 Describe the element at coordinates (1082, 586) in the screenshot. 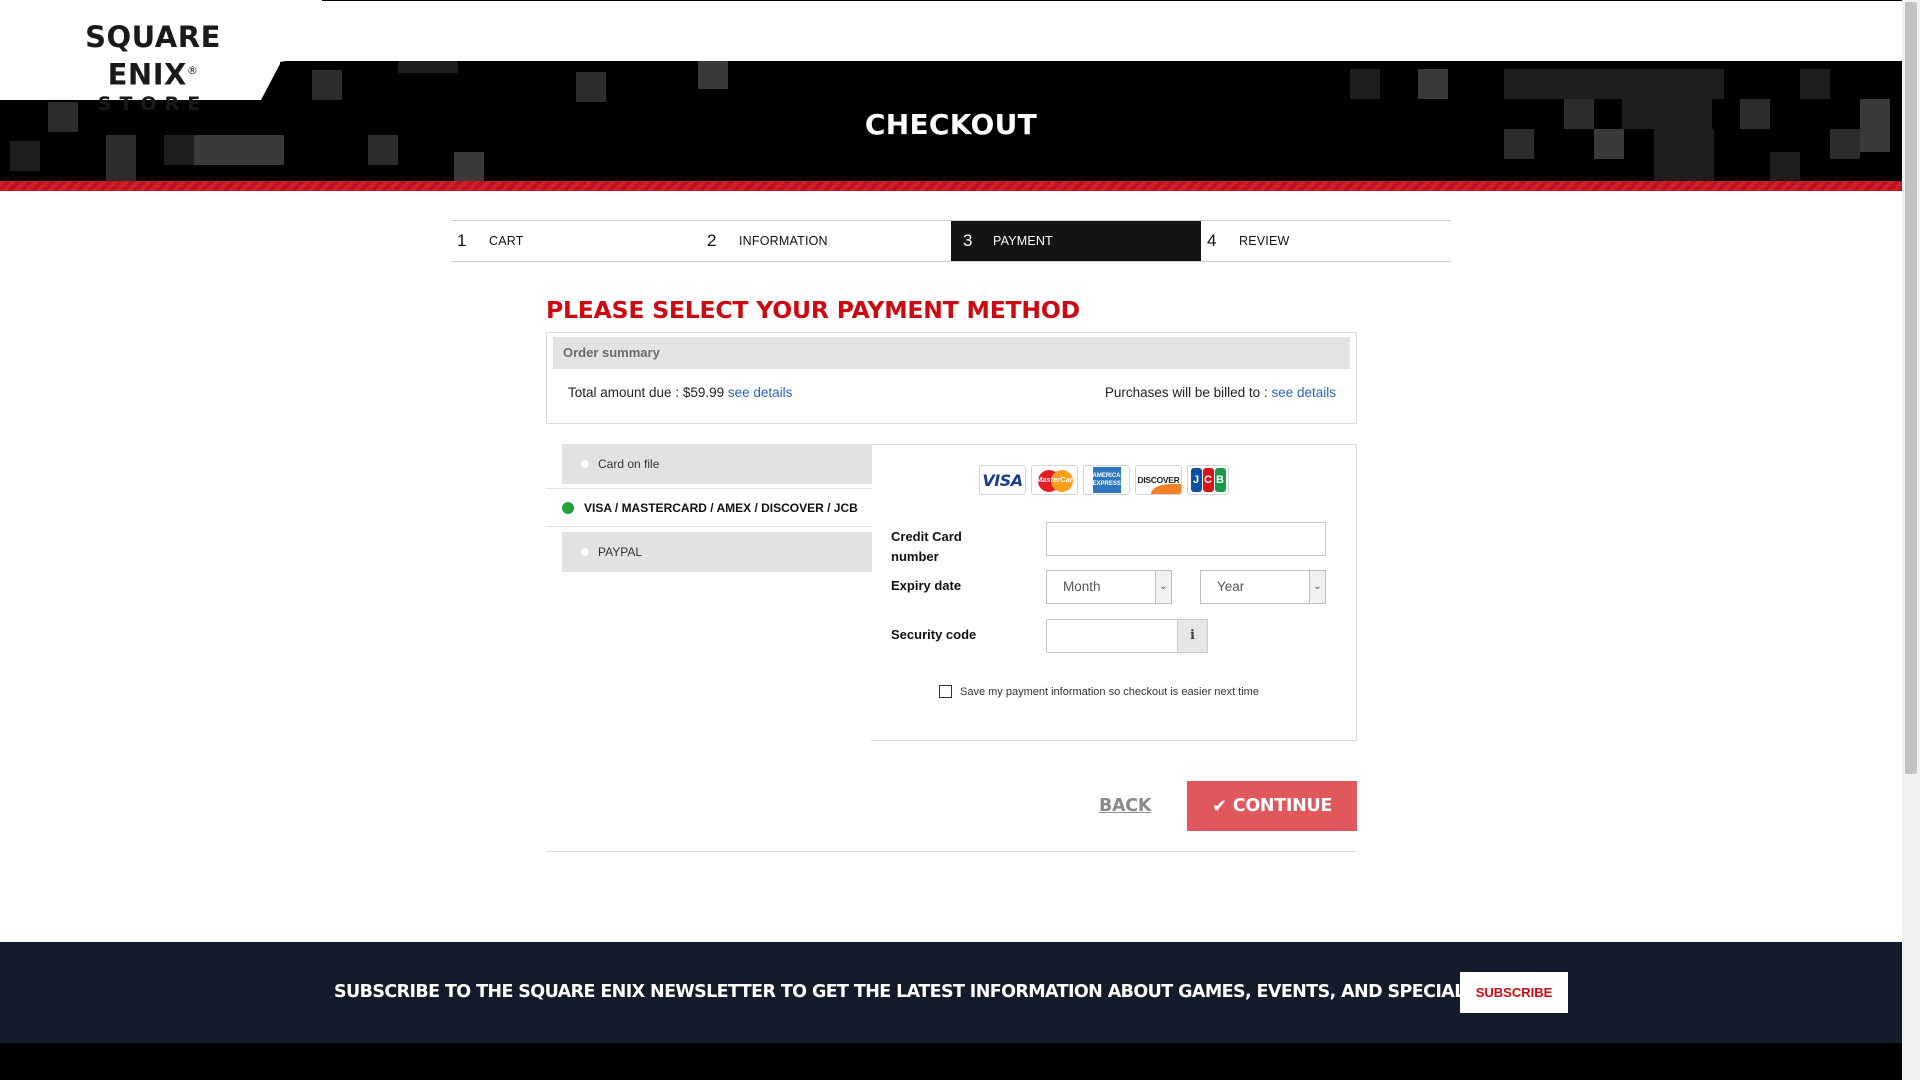

I see `month-value: Month` at that location.